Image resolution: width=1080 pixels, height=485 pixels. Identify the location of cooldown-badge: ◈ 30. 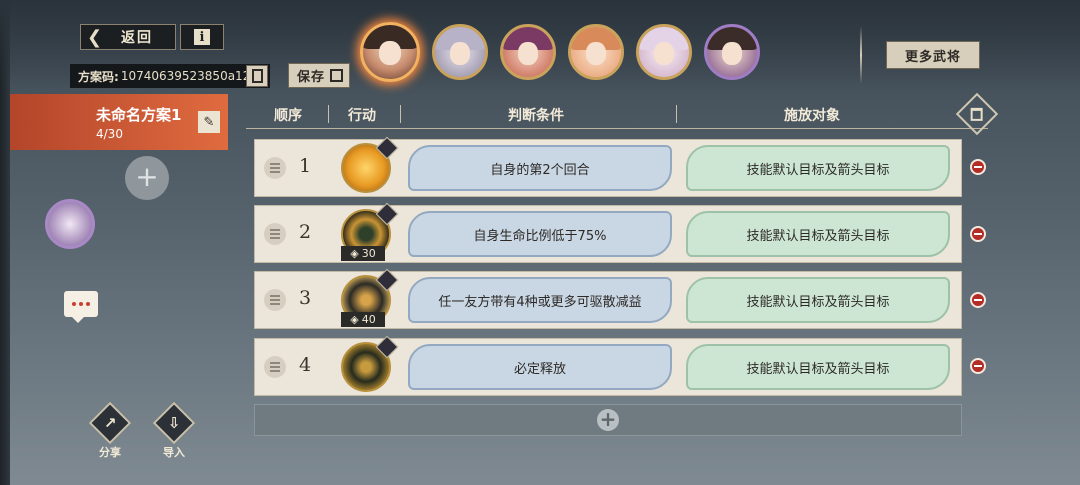
(363, 253).